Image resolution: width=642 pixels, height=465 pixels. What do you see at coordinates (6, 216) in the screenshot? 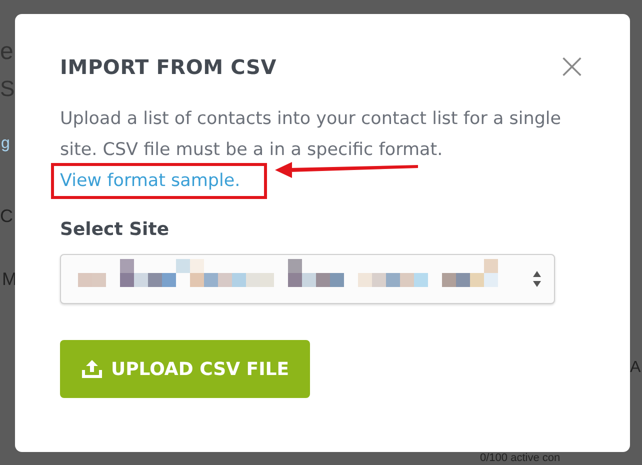
I see `background-text: C` at bounding box center [6, 216].